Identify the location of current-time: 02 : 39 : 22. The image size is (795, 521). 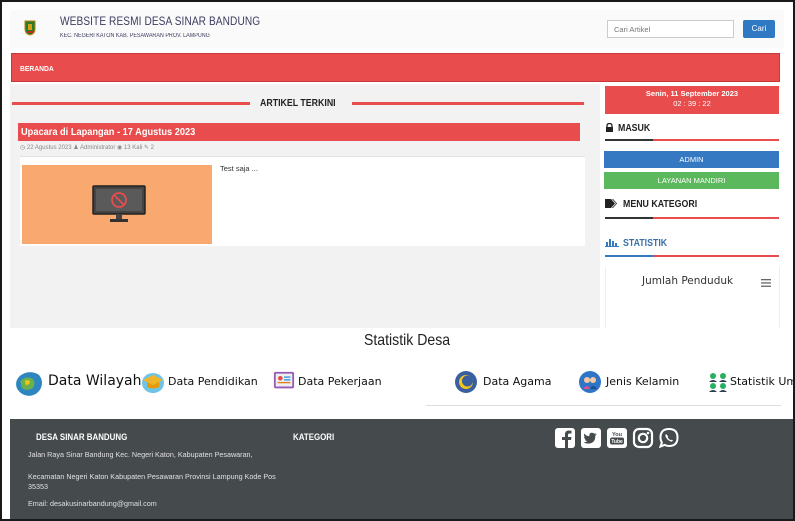
(692, 103).